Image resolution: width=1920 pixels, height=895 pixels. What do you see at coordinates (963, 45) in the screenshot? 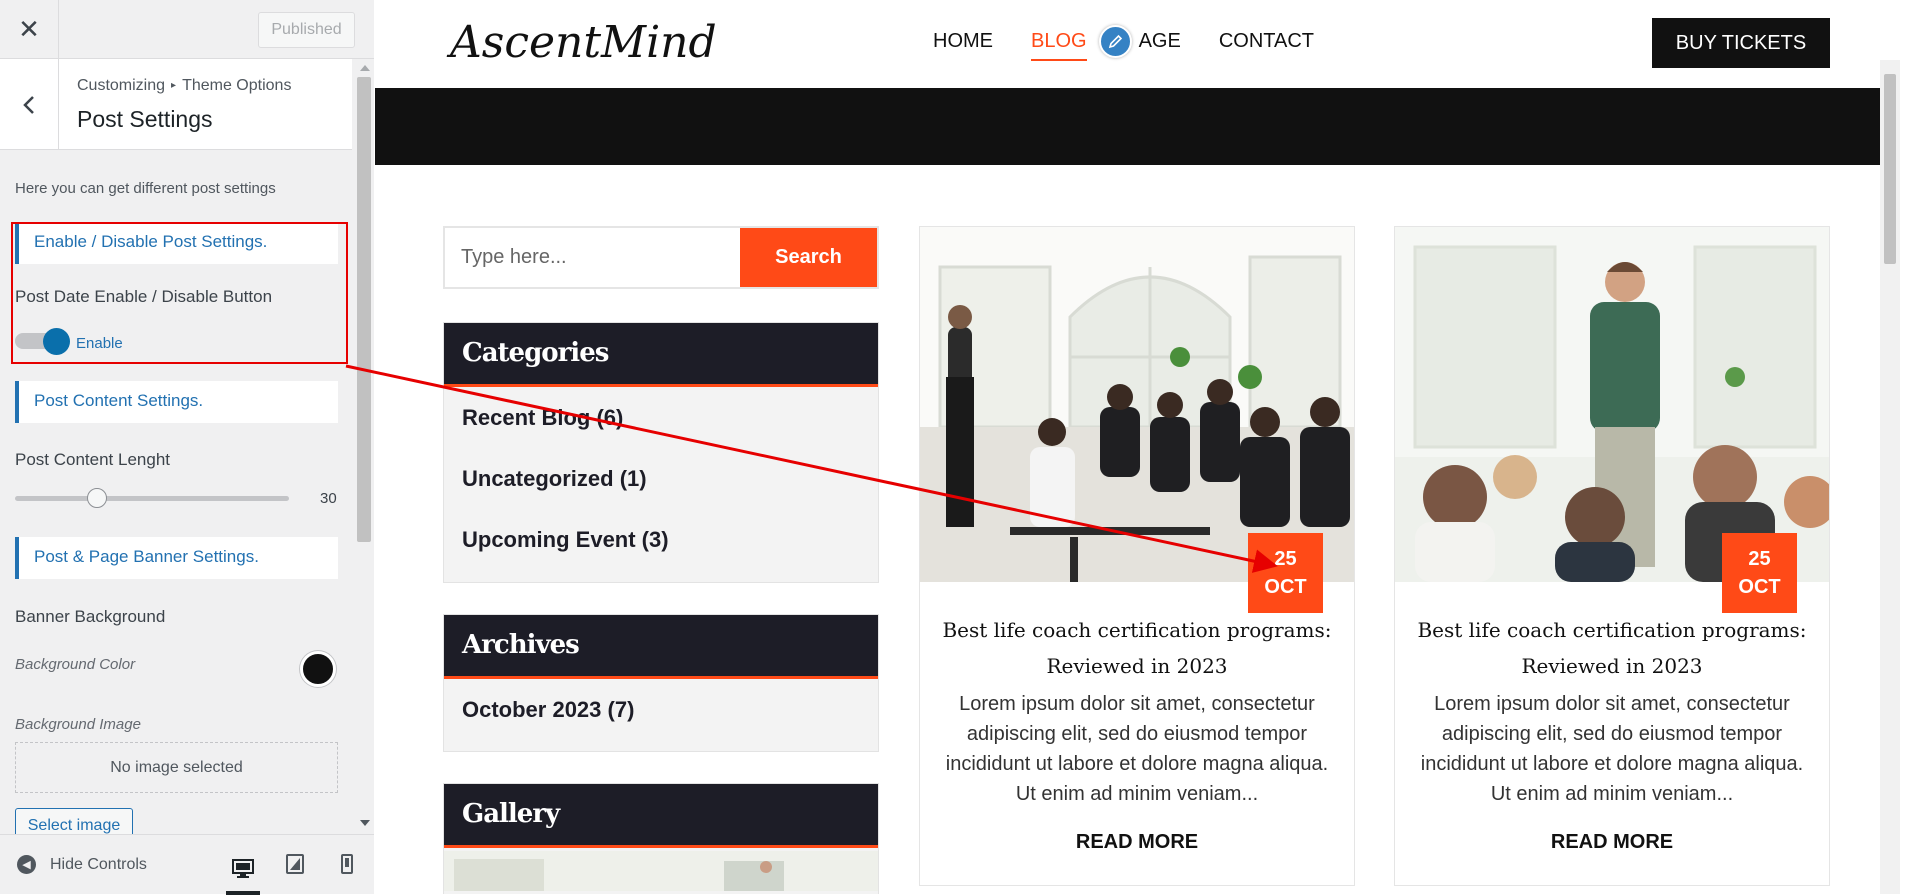
I see `nav-home: HOME` at bounding box center [963, 45].